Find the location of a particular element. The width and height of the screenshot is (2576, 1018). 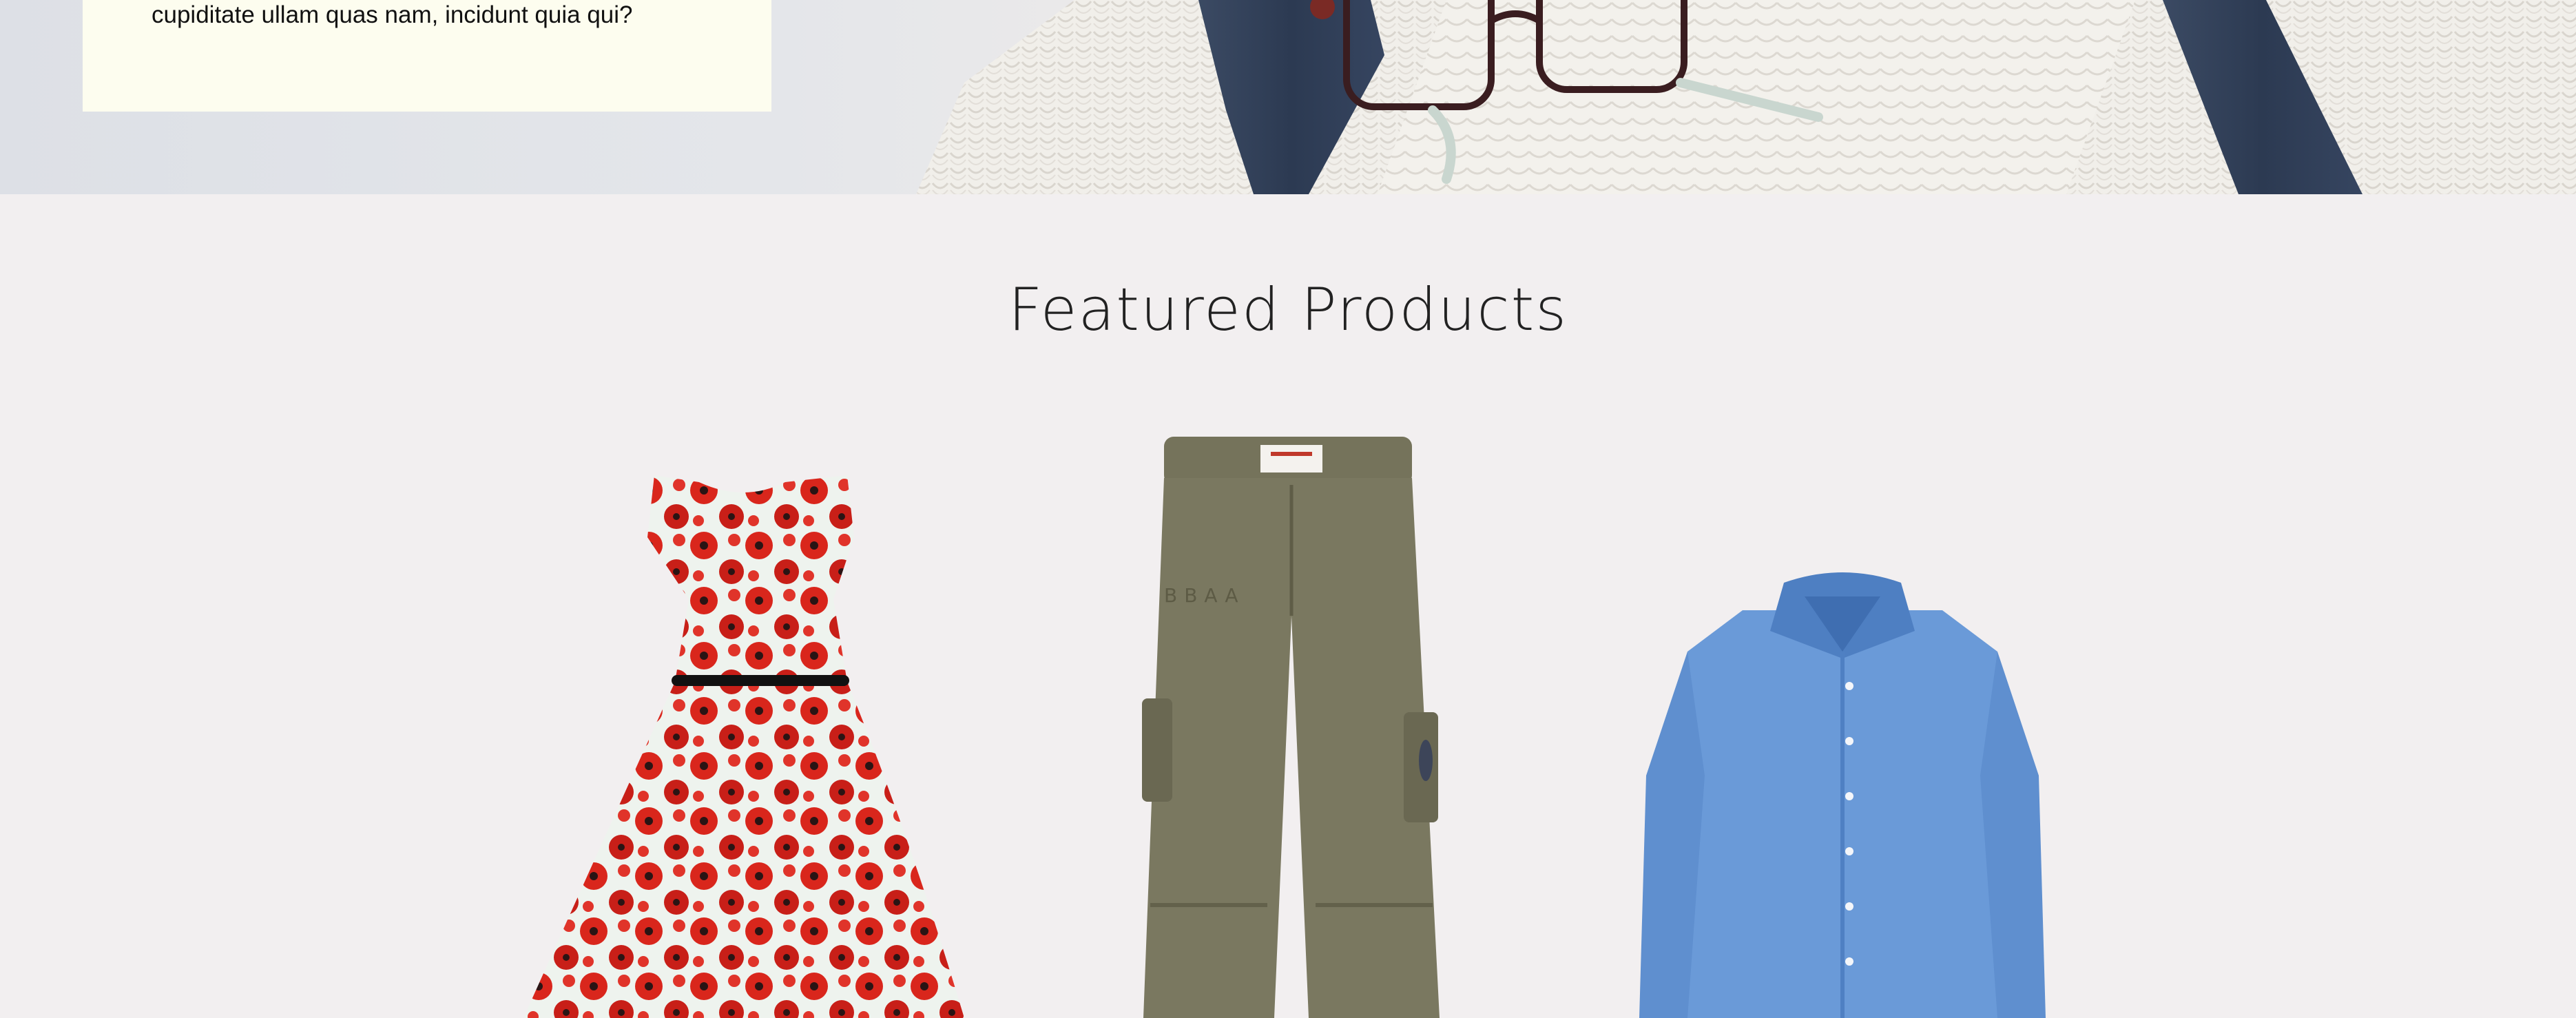

product-card-cargo-pants: BBAA is located at coordinates (1288, 727).